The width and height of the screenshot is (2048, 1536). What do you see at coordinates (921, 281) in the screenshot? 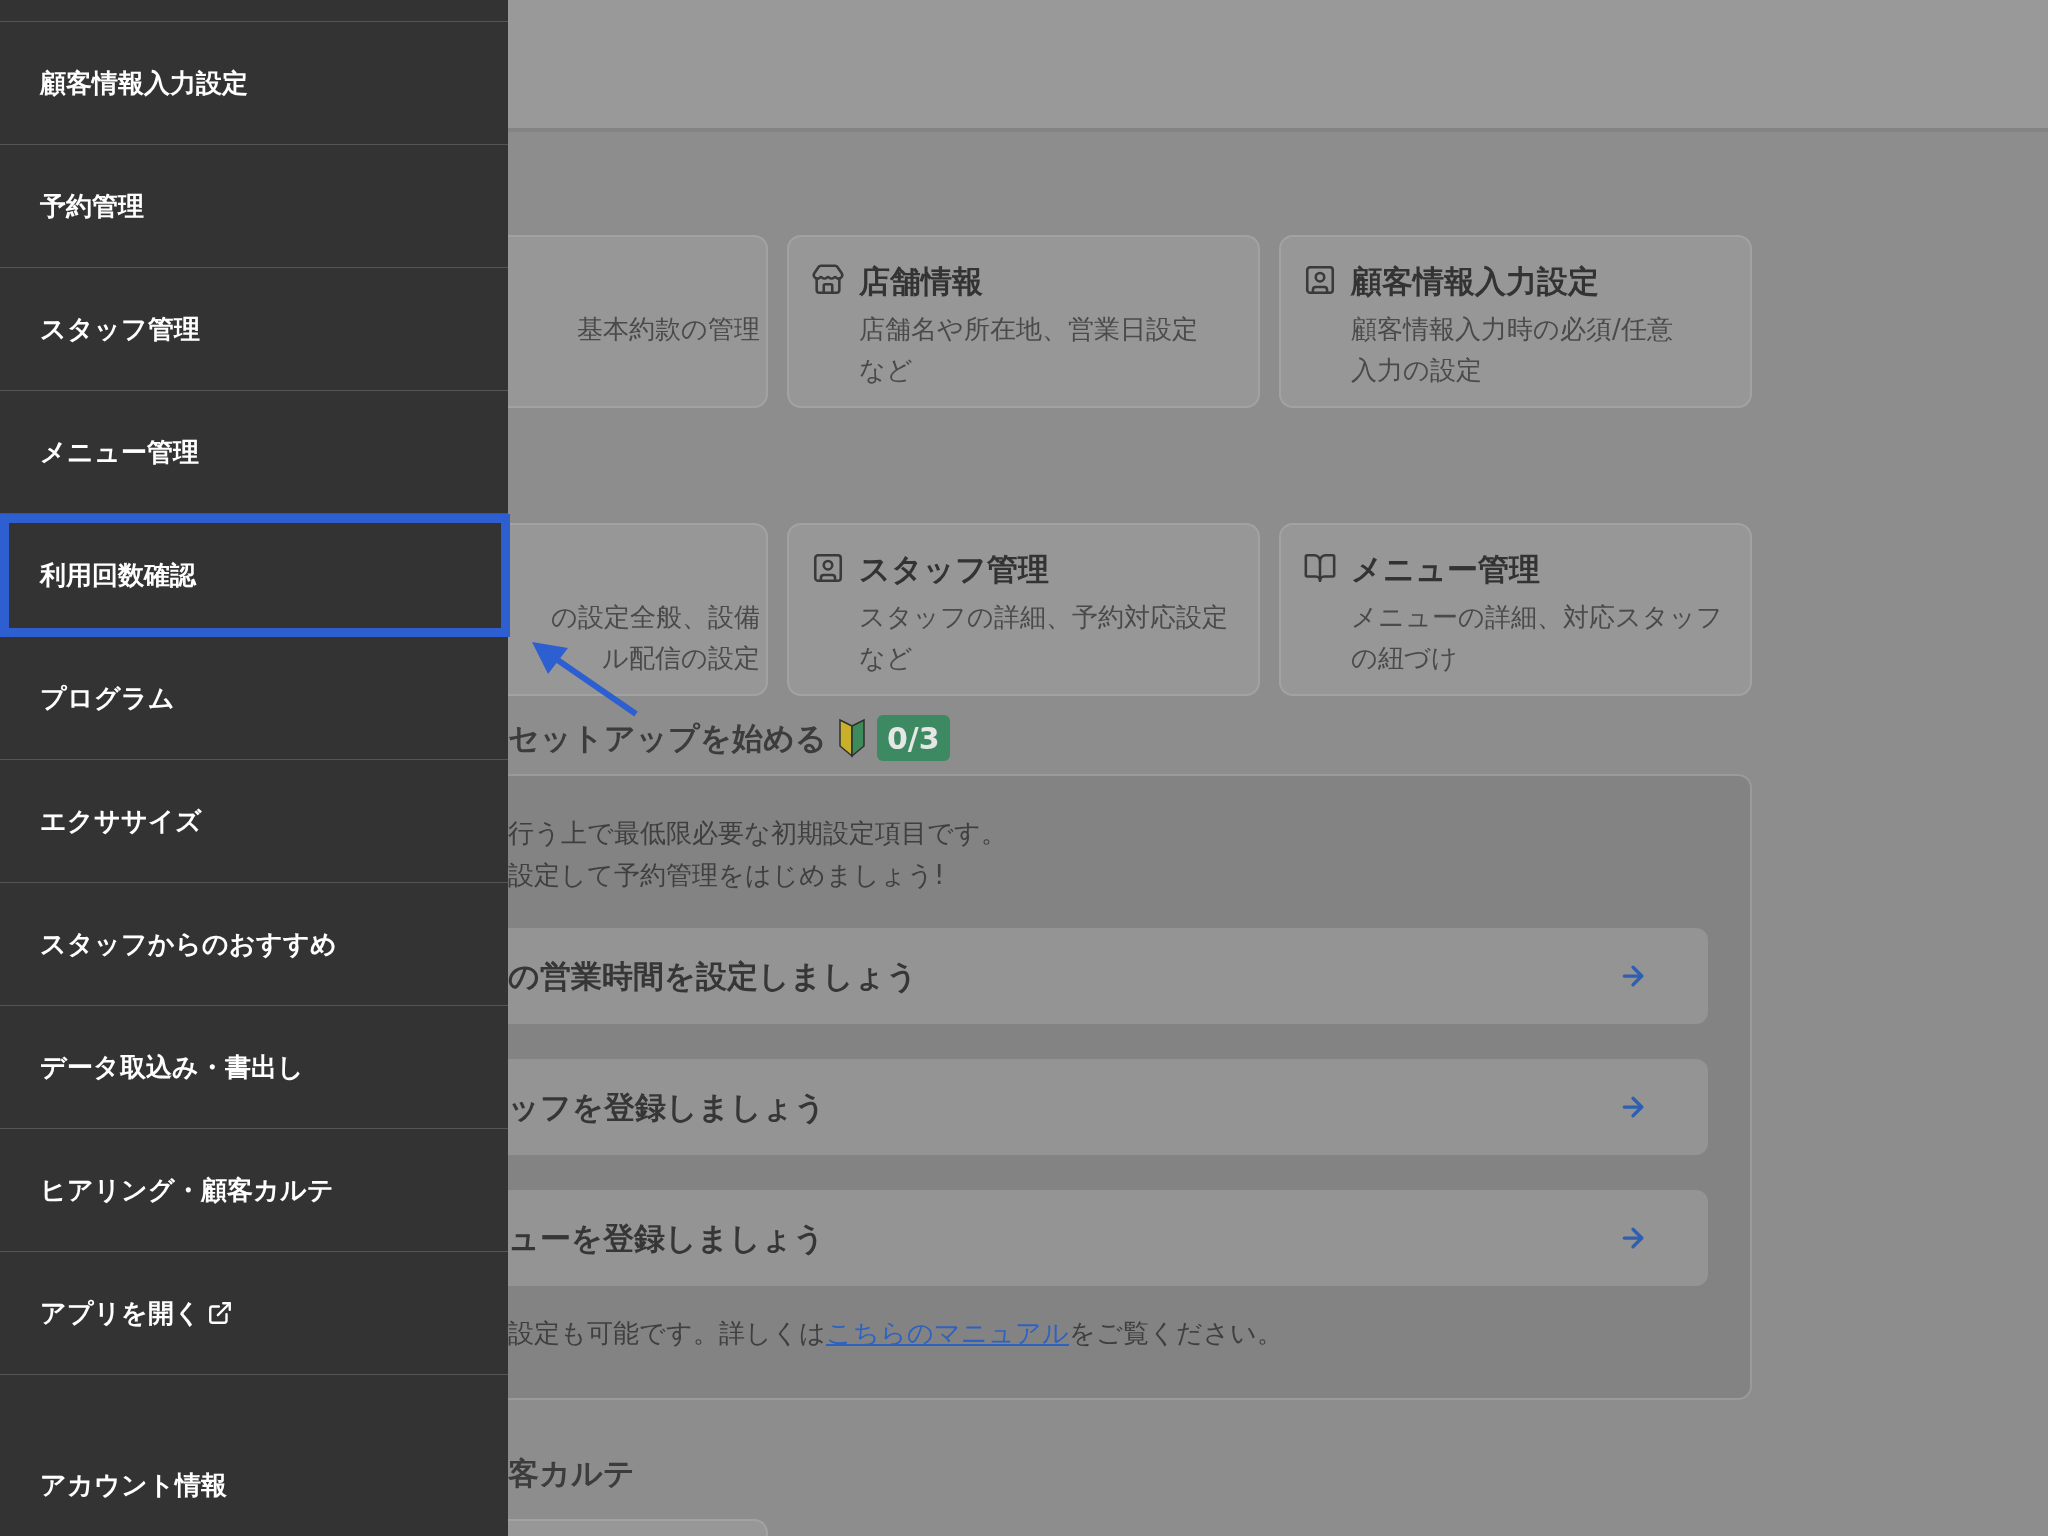
I see `card-title: 店舗情報` at bounding box center [921, 281].